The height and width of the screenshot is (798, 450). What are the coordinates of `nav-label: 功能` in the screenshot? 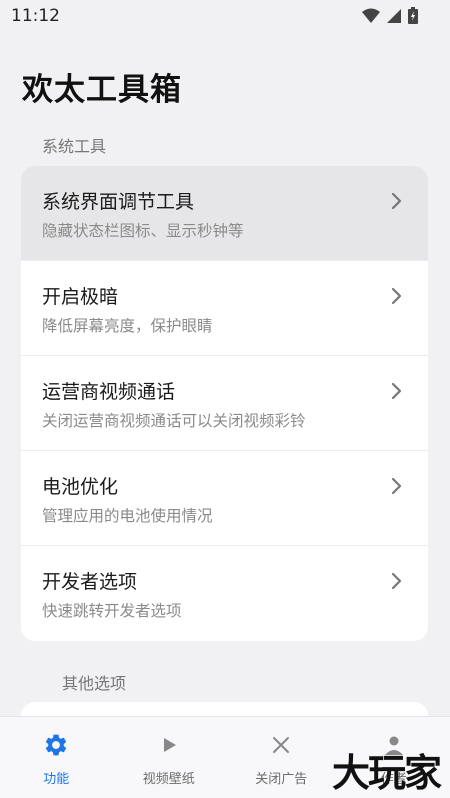 It's located at (56, 777).